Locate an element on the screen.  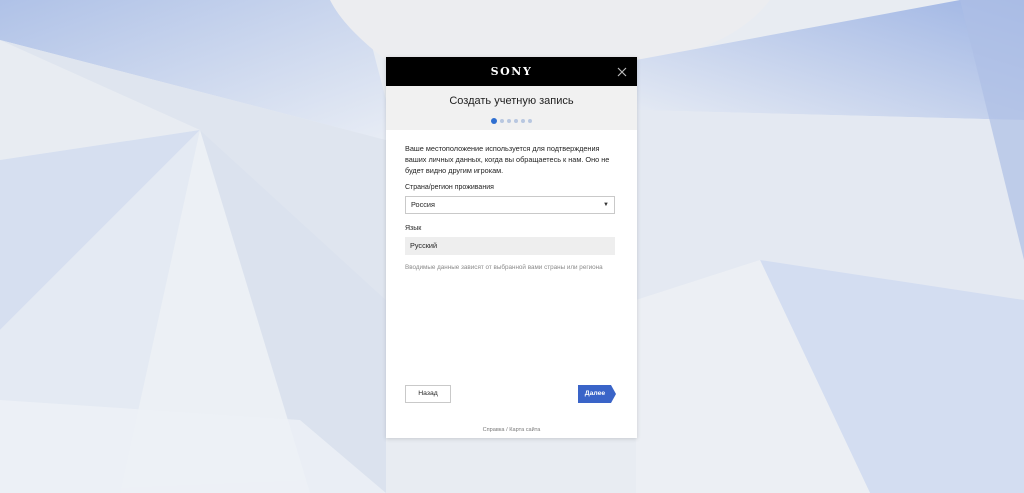
next-button: Далее is located at coordinates (597, 394).